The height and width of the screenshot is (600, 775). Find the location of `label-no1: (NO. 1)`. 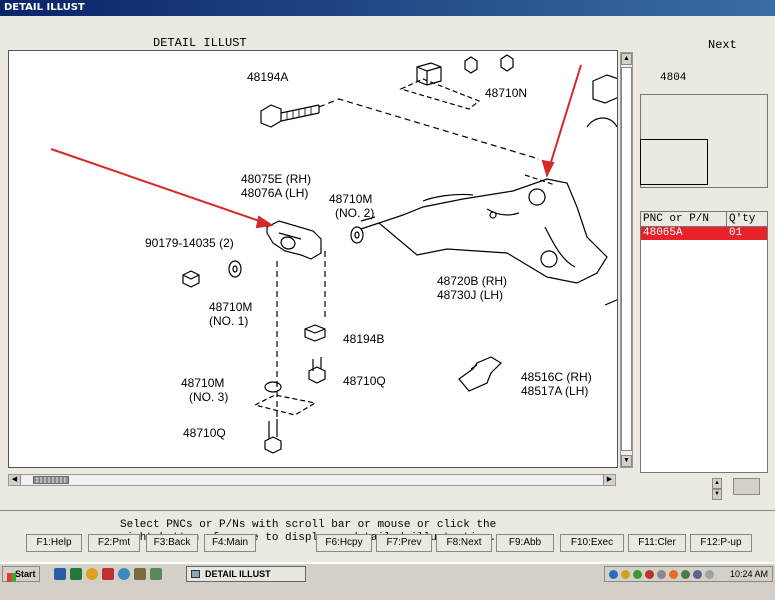

label-no1: (NO. 1) is located at coordinates (228, 321).